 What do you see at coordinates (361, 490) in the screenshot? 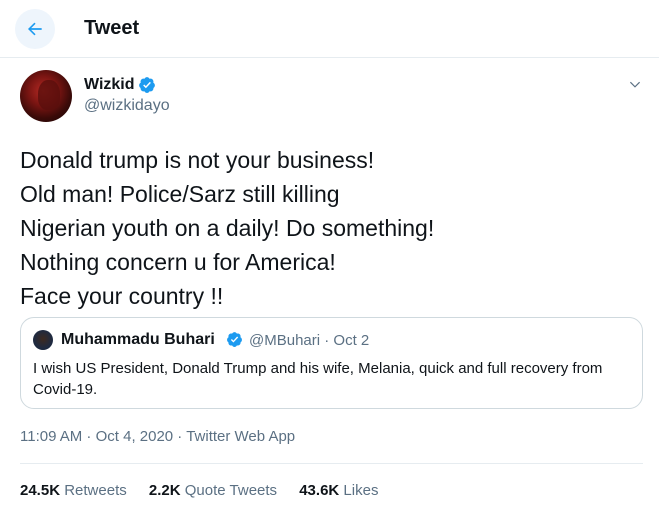
I see `likes-label: Likes` at bounding box center [361, 490].